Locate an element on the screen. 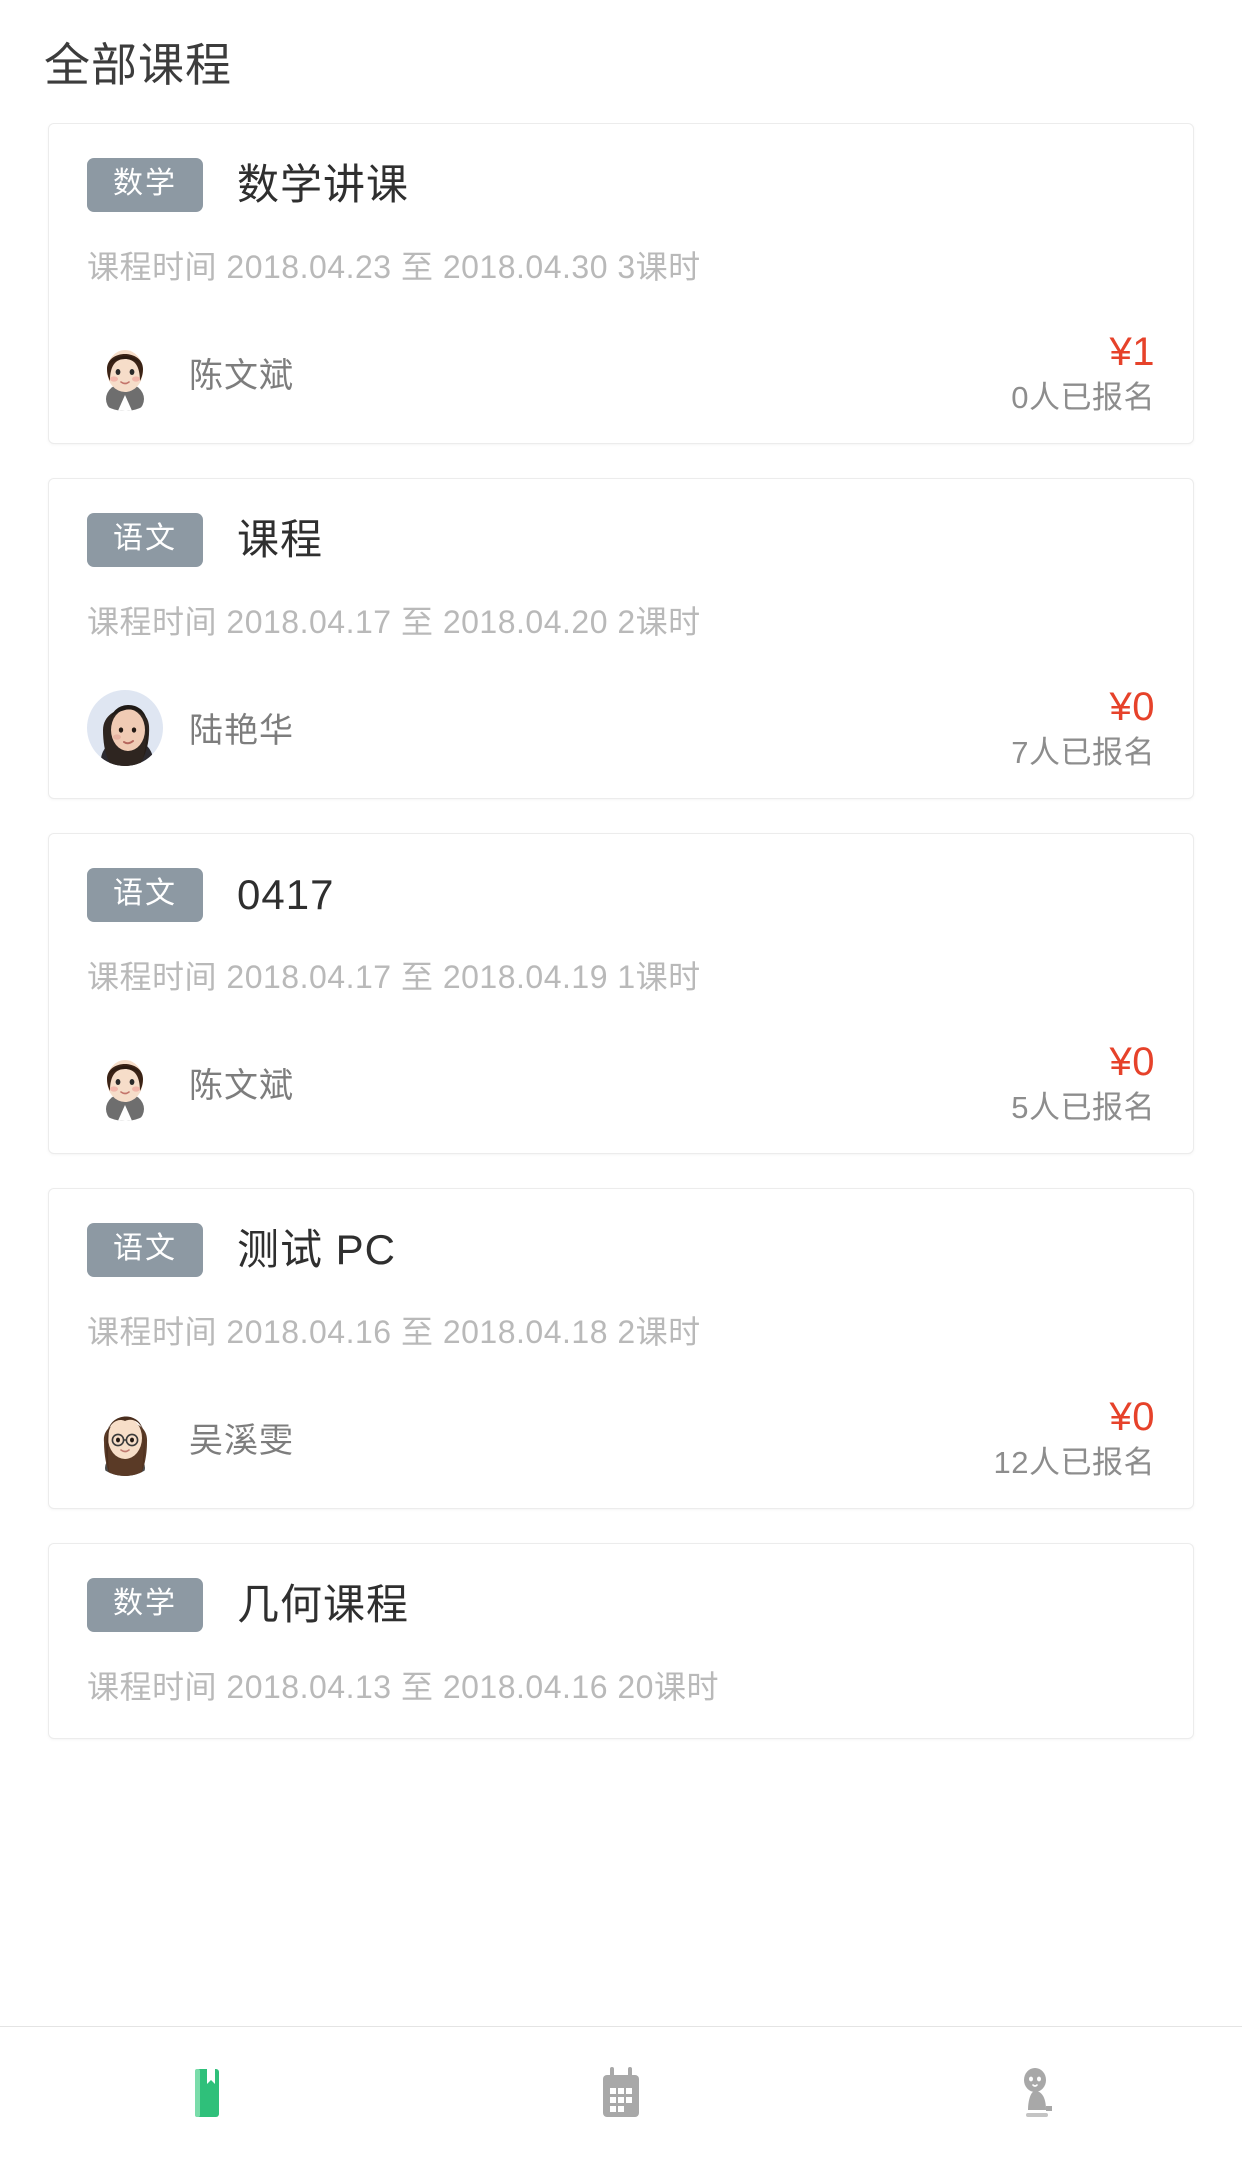 The width and height of the screenshot is (1242, 2158). tab-courses is located at coordinates (207, 2092).